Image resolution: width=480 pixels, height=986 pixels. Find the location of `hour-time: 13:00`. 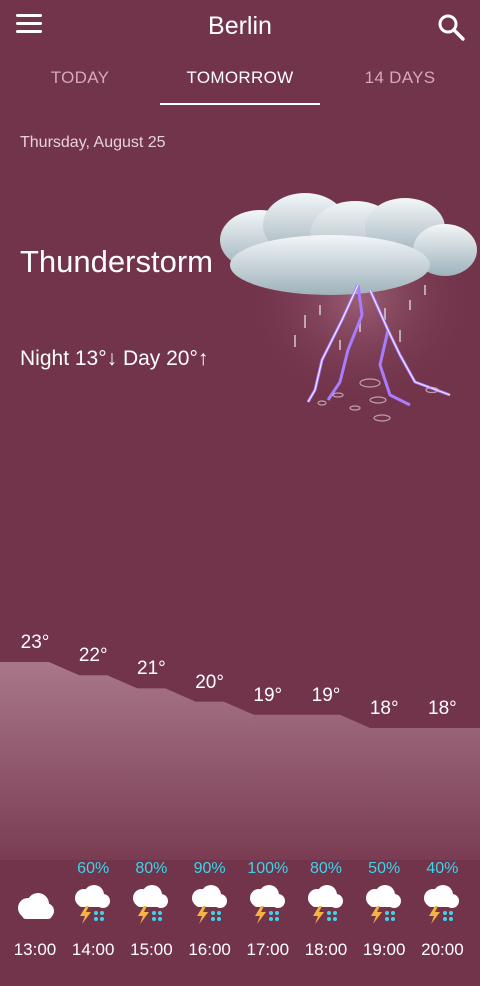

hour-time: 13:00 is located at coordinates (35, 949).